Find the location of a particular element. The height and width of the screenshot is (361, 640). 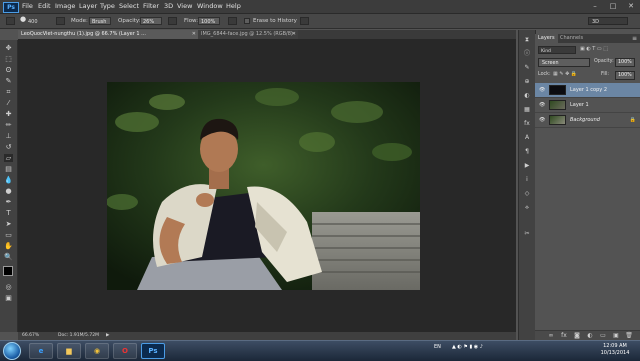

shape-tool-icon: ▭ is located at coordinates (8, 235).